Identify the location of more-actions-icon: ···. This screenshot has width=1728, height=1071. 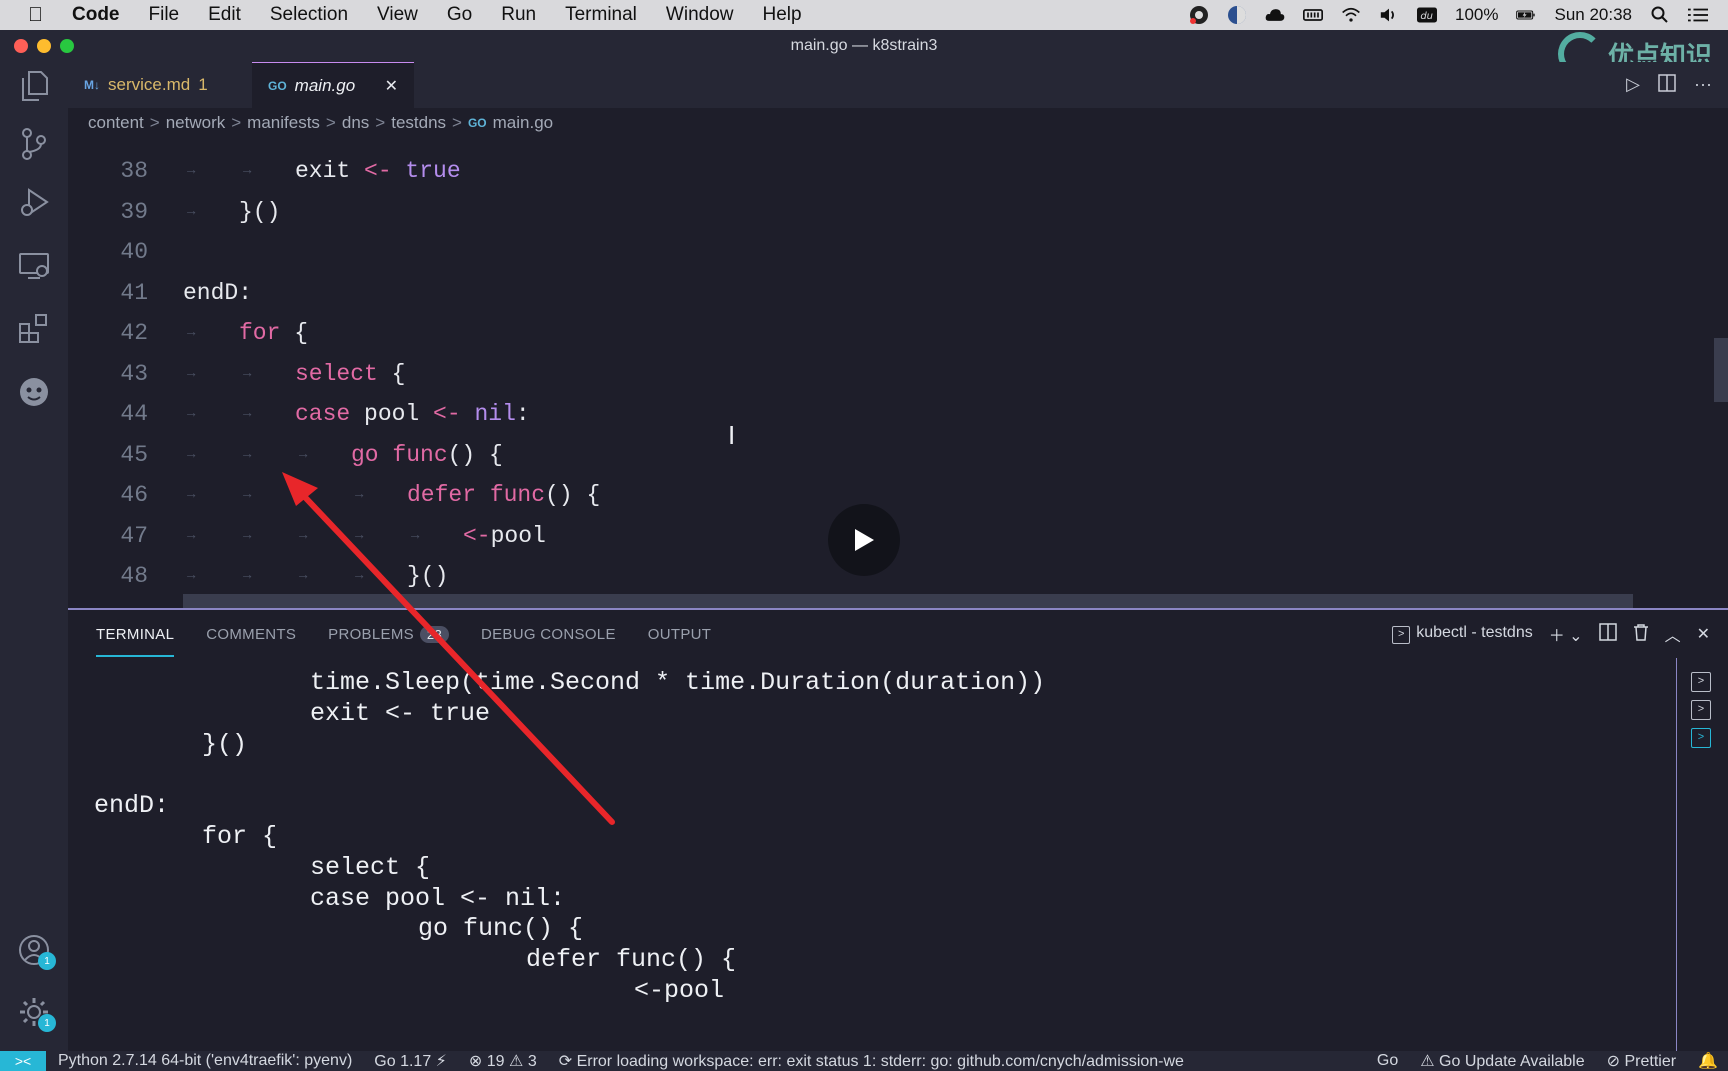
(1703, 85).